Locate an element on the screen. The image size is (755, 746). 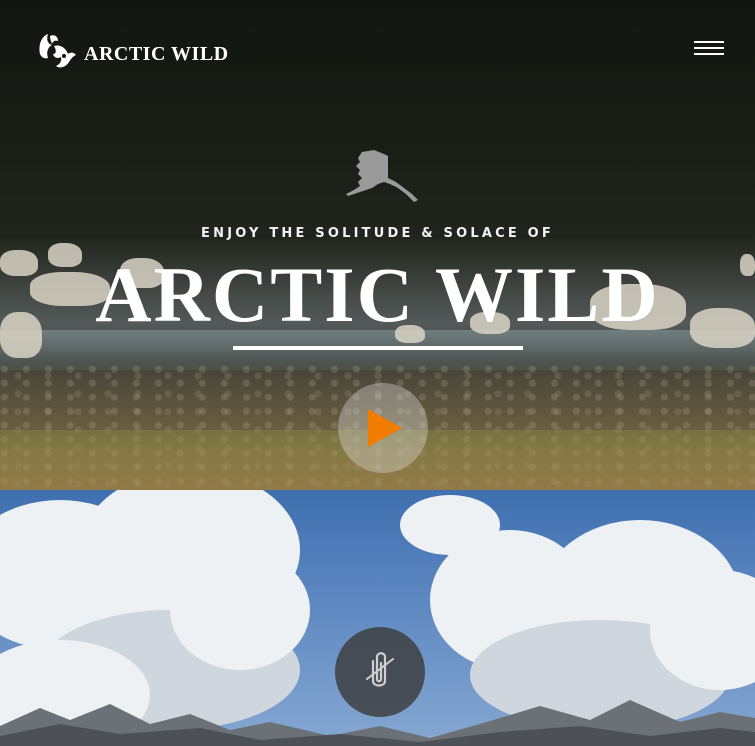
hero-title: ARCTIC WILD is located at coordinates (377, 294).